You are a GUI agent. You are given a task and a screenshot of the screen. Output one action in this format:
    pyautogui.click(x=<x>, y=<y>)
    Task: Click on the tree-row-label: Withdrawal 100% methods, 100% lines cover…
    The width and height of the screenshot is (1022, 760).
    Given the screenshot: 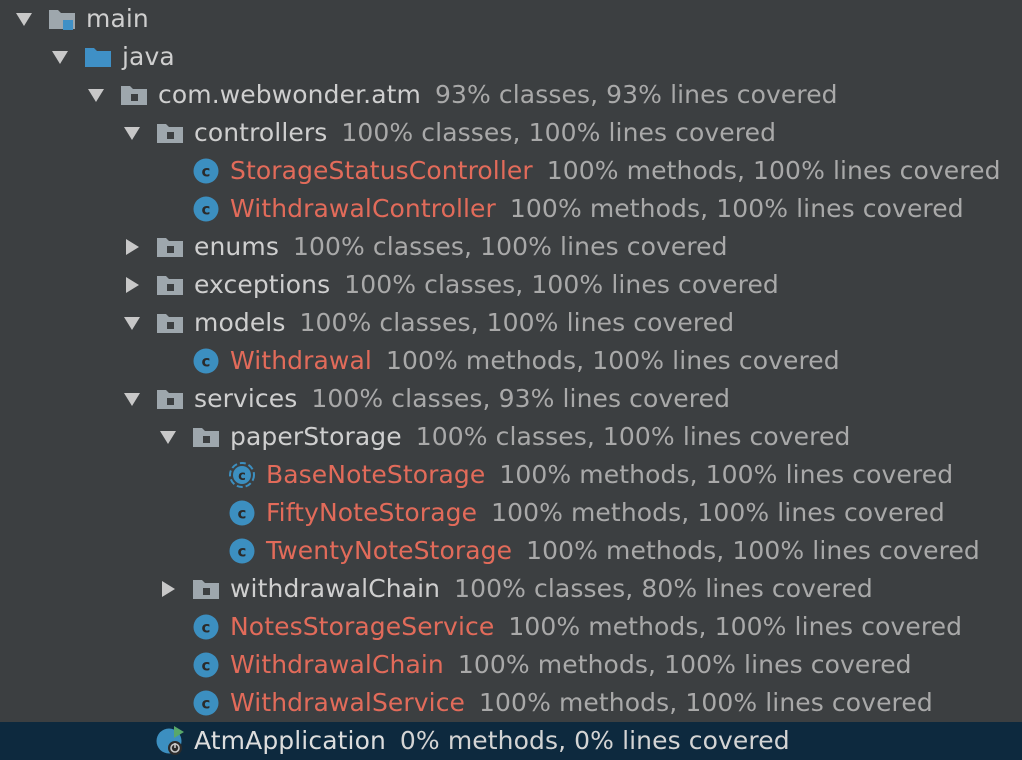 What is the action you would take?
    pyautogui.click(x=535, y=361)
    